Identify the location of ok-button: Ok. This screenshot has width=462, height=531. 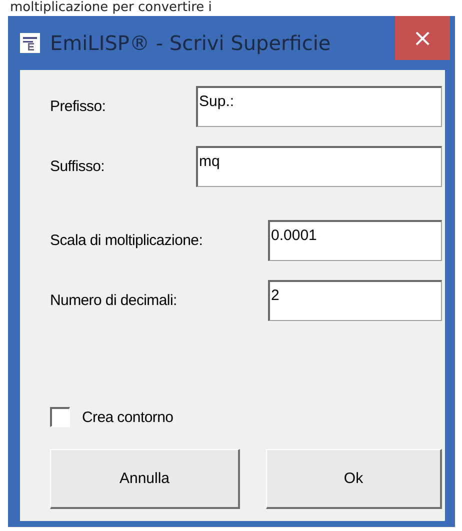
(354, 479).